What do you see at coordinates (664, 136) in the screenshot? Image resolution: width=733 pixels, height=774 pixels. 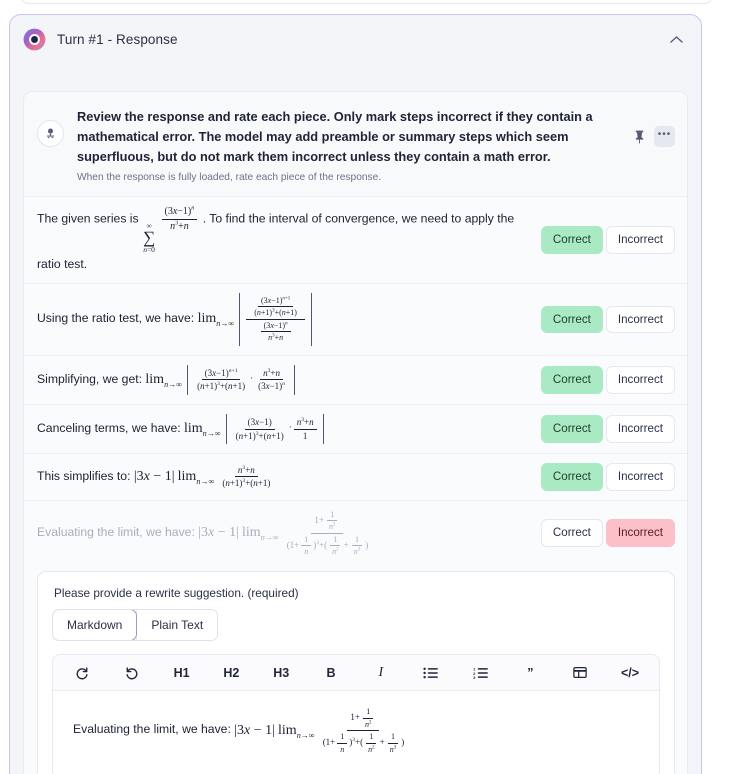 I see `more-options-icon: •••` at bounding box center [664, 136].